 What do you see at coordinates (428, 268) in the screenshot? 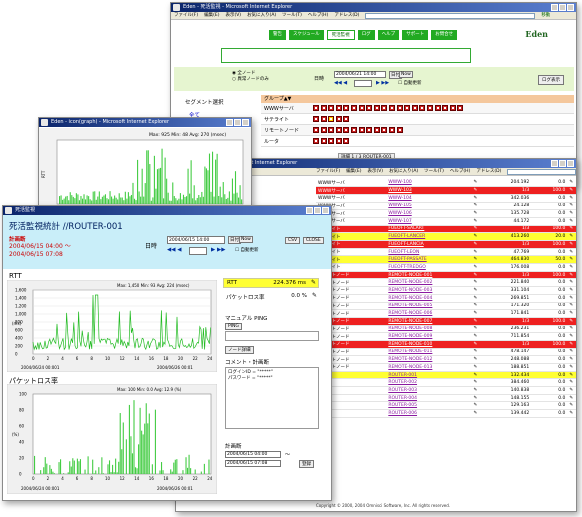
I see `node-link: FUEOFT-TREDGO` at bounding box center [428, 268].